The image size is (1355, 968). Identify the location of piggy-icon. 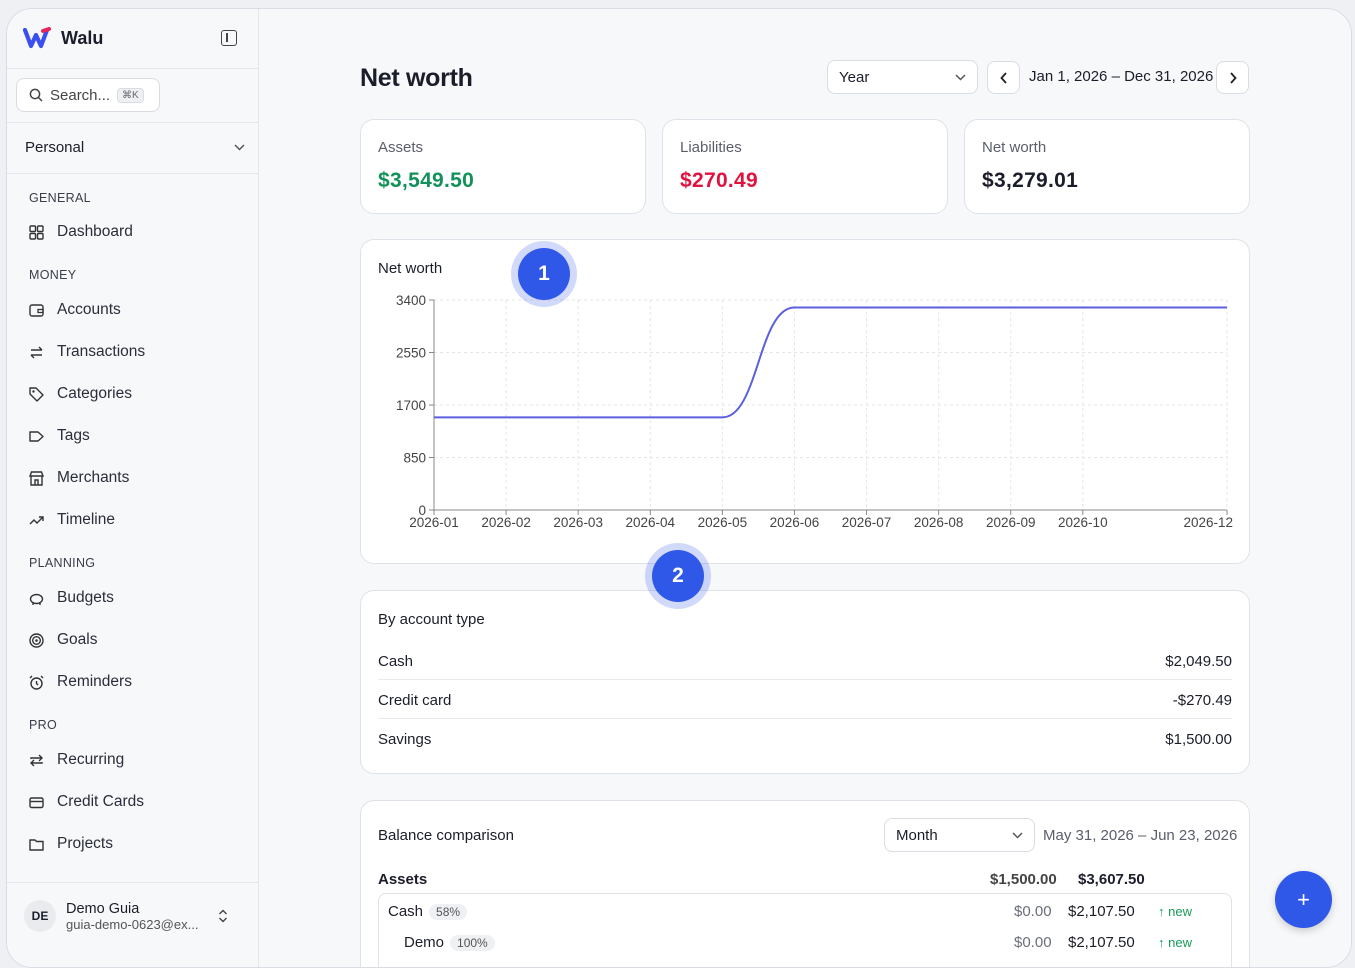
(36, 599).